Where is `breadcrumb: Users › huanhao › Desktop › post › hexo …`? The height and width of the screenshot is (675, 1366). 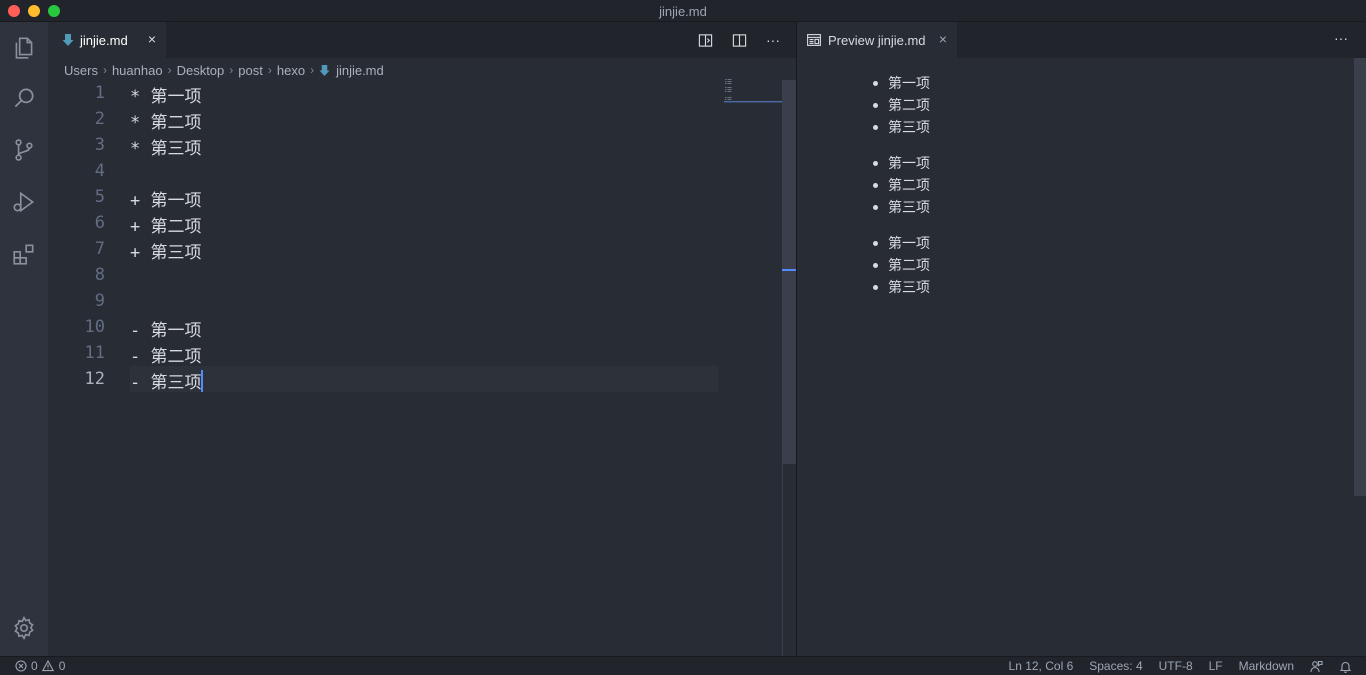 breadcrumb: Users › huanhao › Desktop › post › hexo … is located at coordinates (224, 70).